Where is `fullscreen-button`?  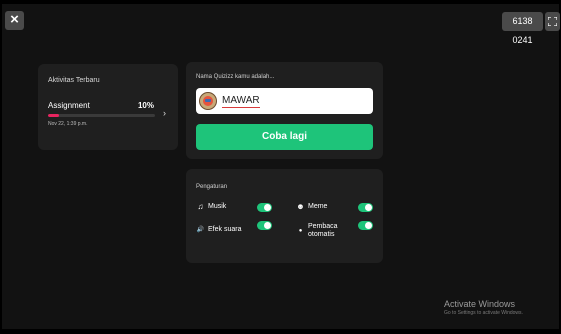 fullscreen-button is located at coordinates (552, 21).